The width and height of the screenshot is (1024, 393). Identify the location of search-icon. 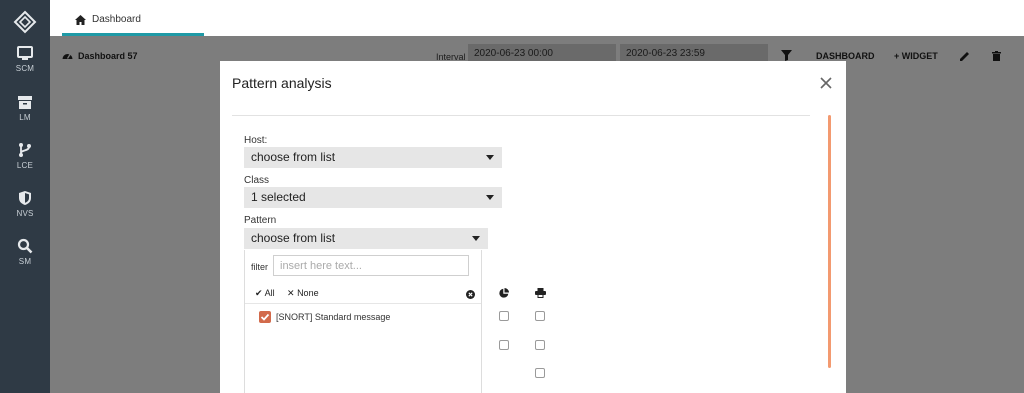
(25, 246).